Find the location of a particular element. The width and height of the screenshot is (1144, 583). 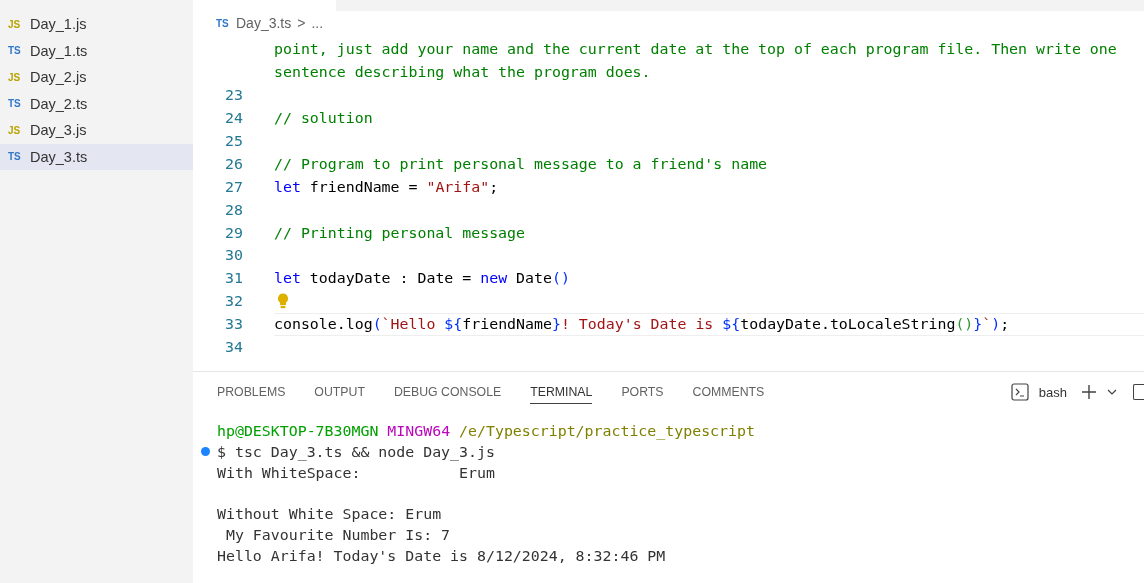

typescript-file-icon: TS is located at coordinates (223, 23).